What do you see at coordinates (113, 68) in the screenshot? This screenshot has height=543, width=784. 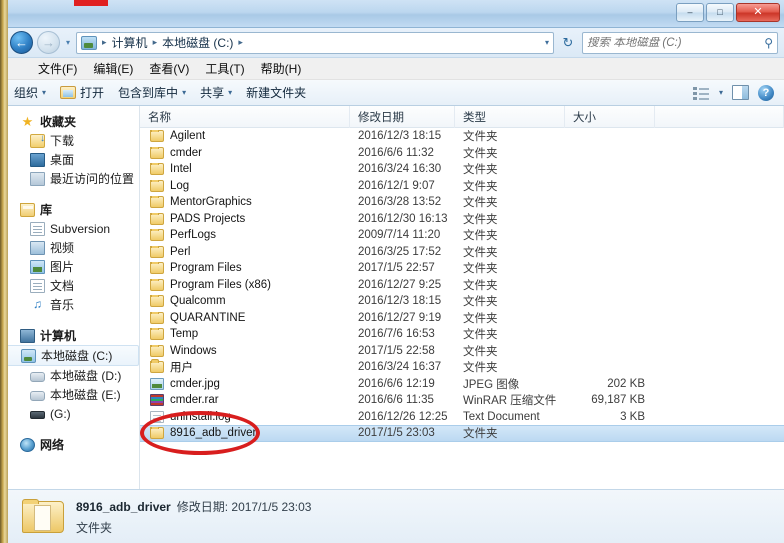 I see `menu-item-edit: 编辑(E)` at bounding box center [113, 68].